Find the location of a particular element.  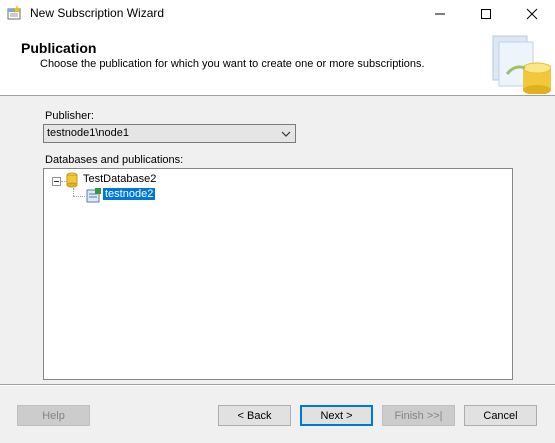

publisher-label: Publisher: is located at coordinates (69, 116).